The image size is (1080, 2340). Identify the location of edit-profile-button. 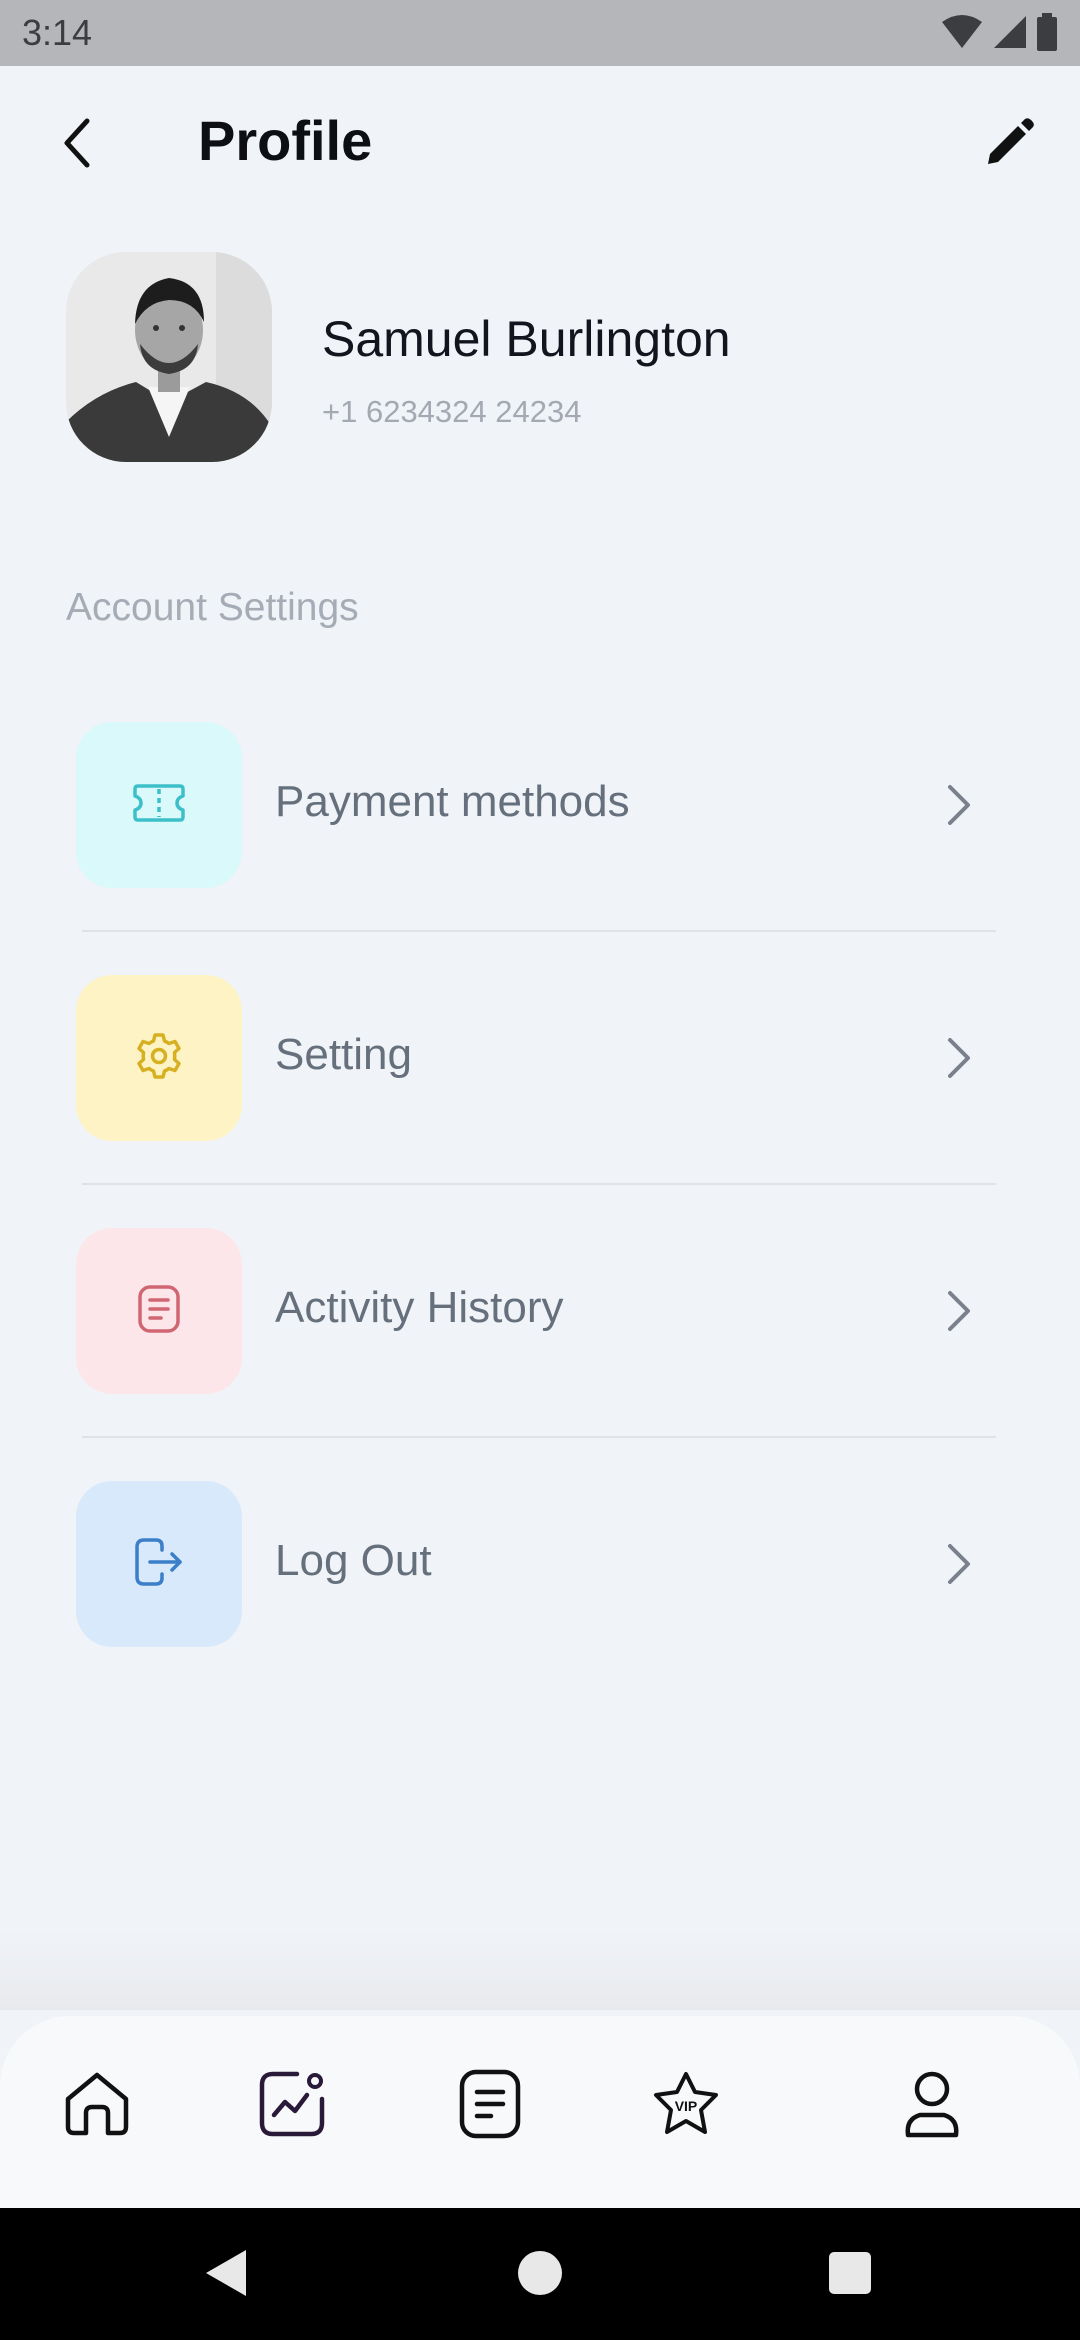
(1008, 146).